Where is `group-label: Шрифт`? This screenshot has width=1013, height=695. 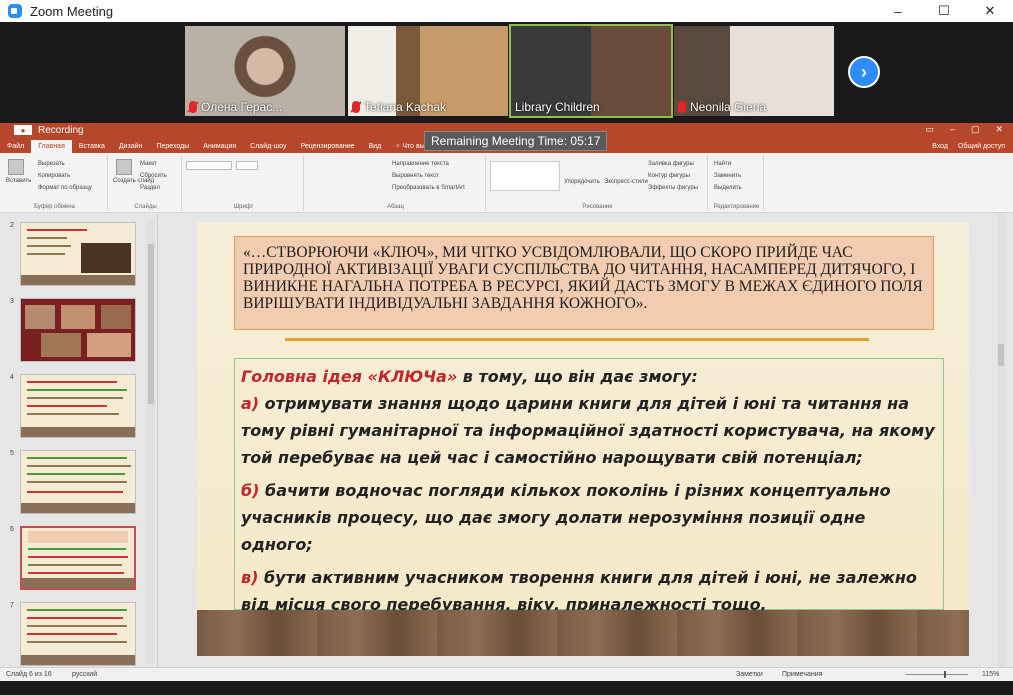
group-label: Шрифт is located at coordinates (243, 207).